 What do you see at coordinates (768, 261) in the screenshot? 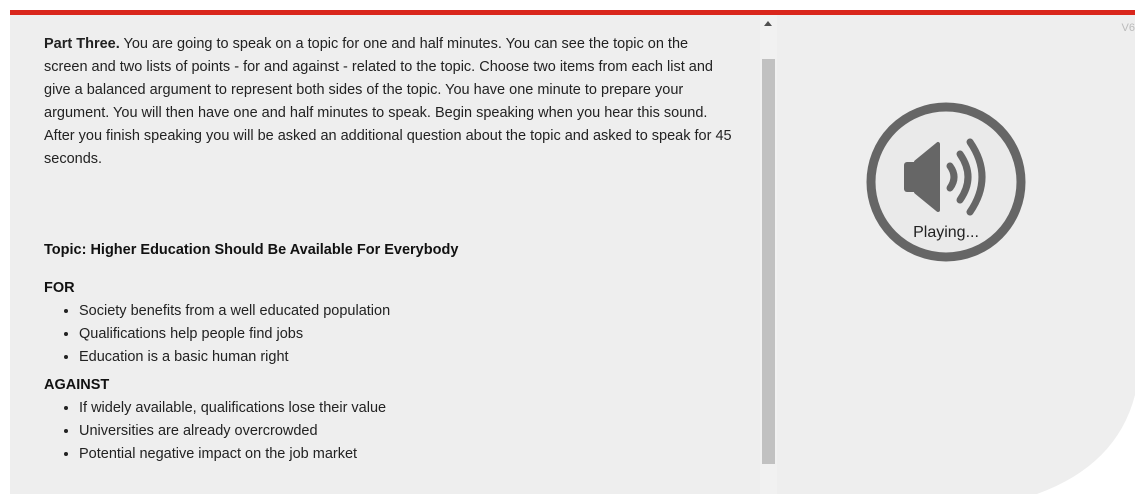
I see `scroll-thumb` at bounding box center [768, 261].